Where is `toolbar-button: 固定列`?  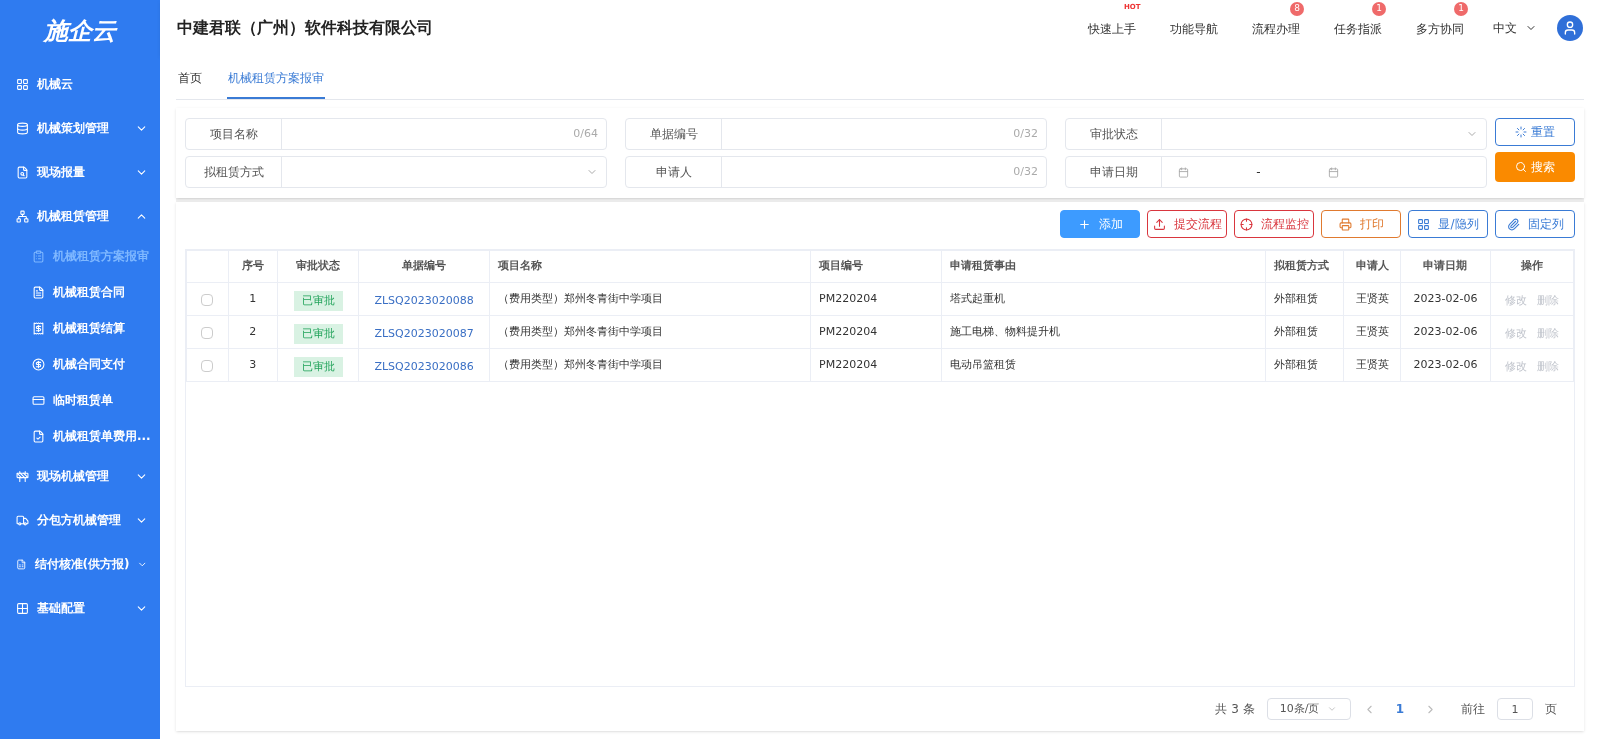 toolbar-button: 固定列 is located at coordinates (1535, 224).